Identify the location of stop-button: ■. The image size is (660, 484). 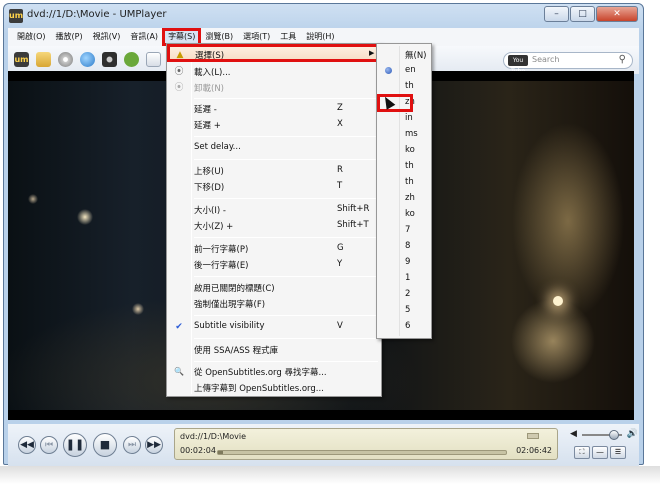
(105, 445).